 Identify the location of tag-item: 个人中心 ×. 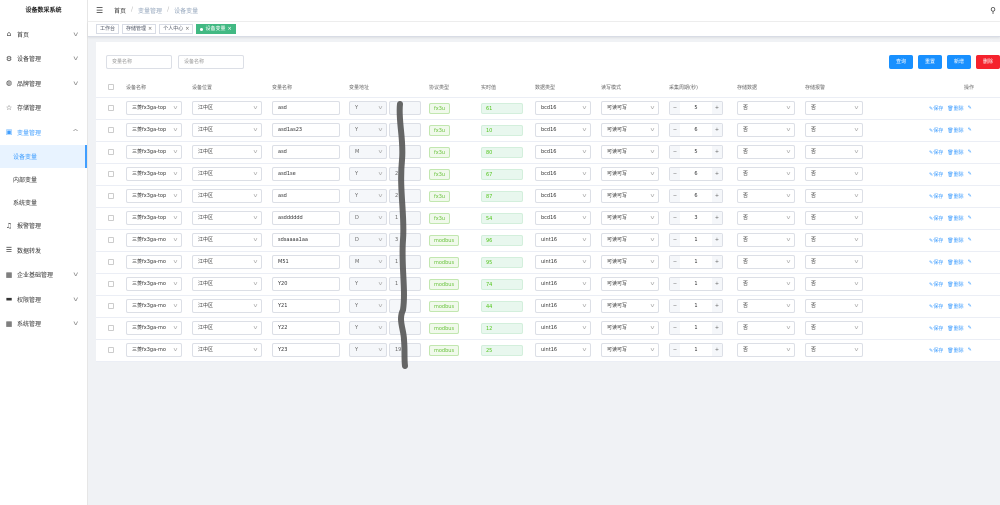
(176, 29).